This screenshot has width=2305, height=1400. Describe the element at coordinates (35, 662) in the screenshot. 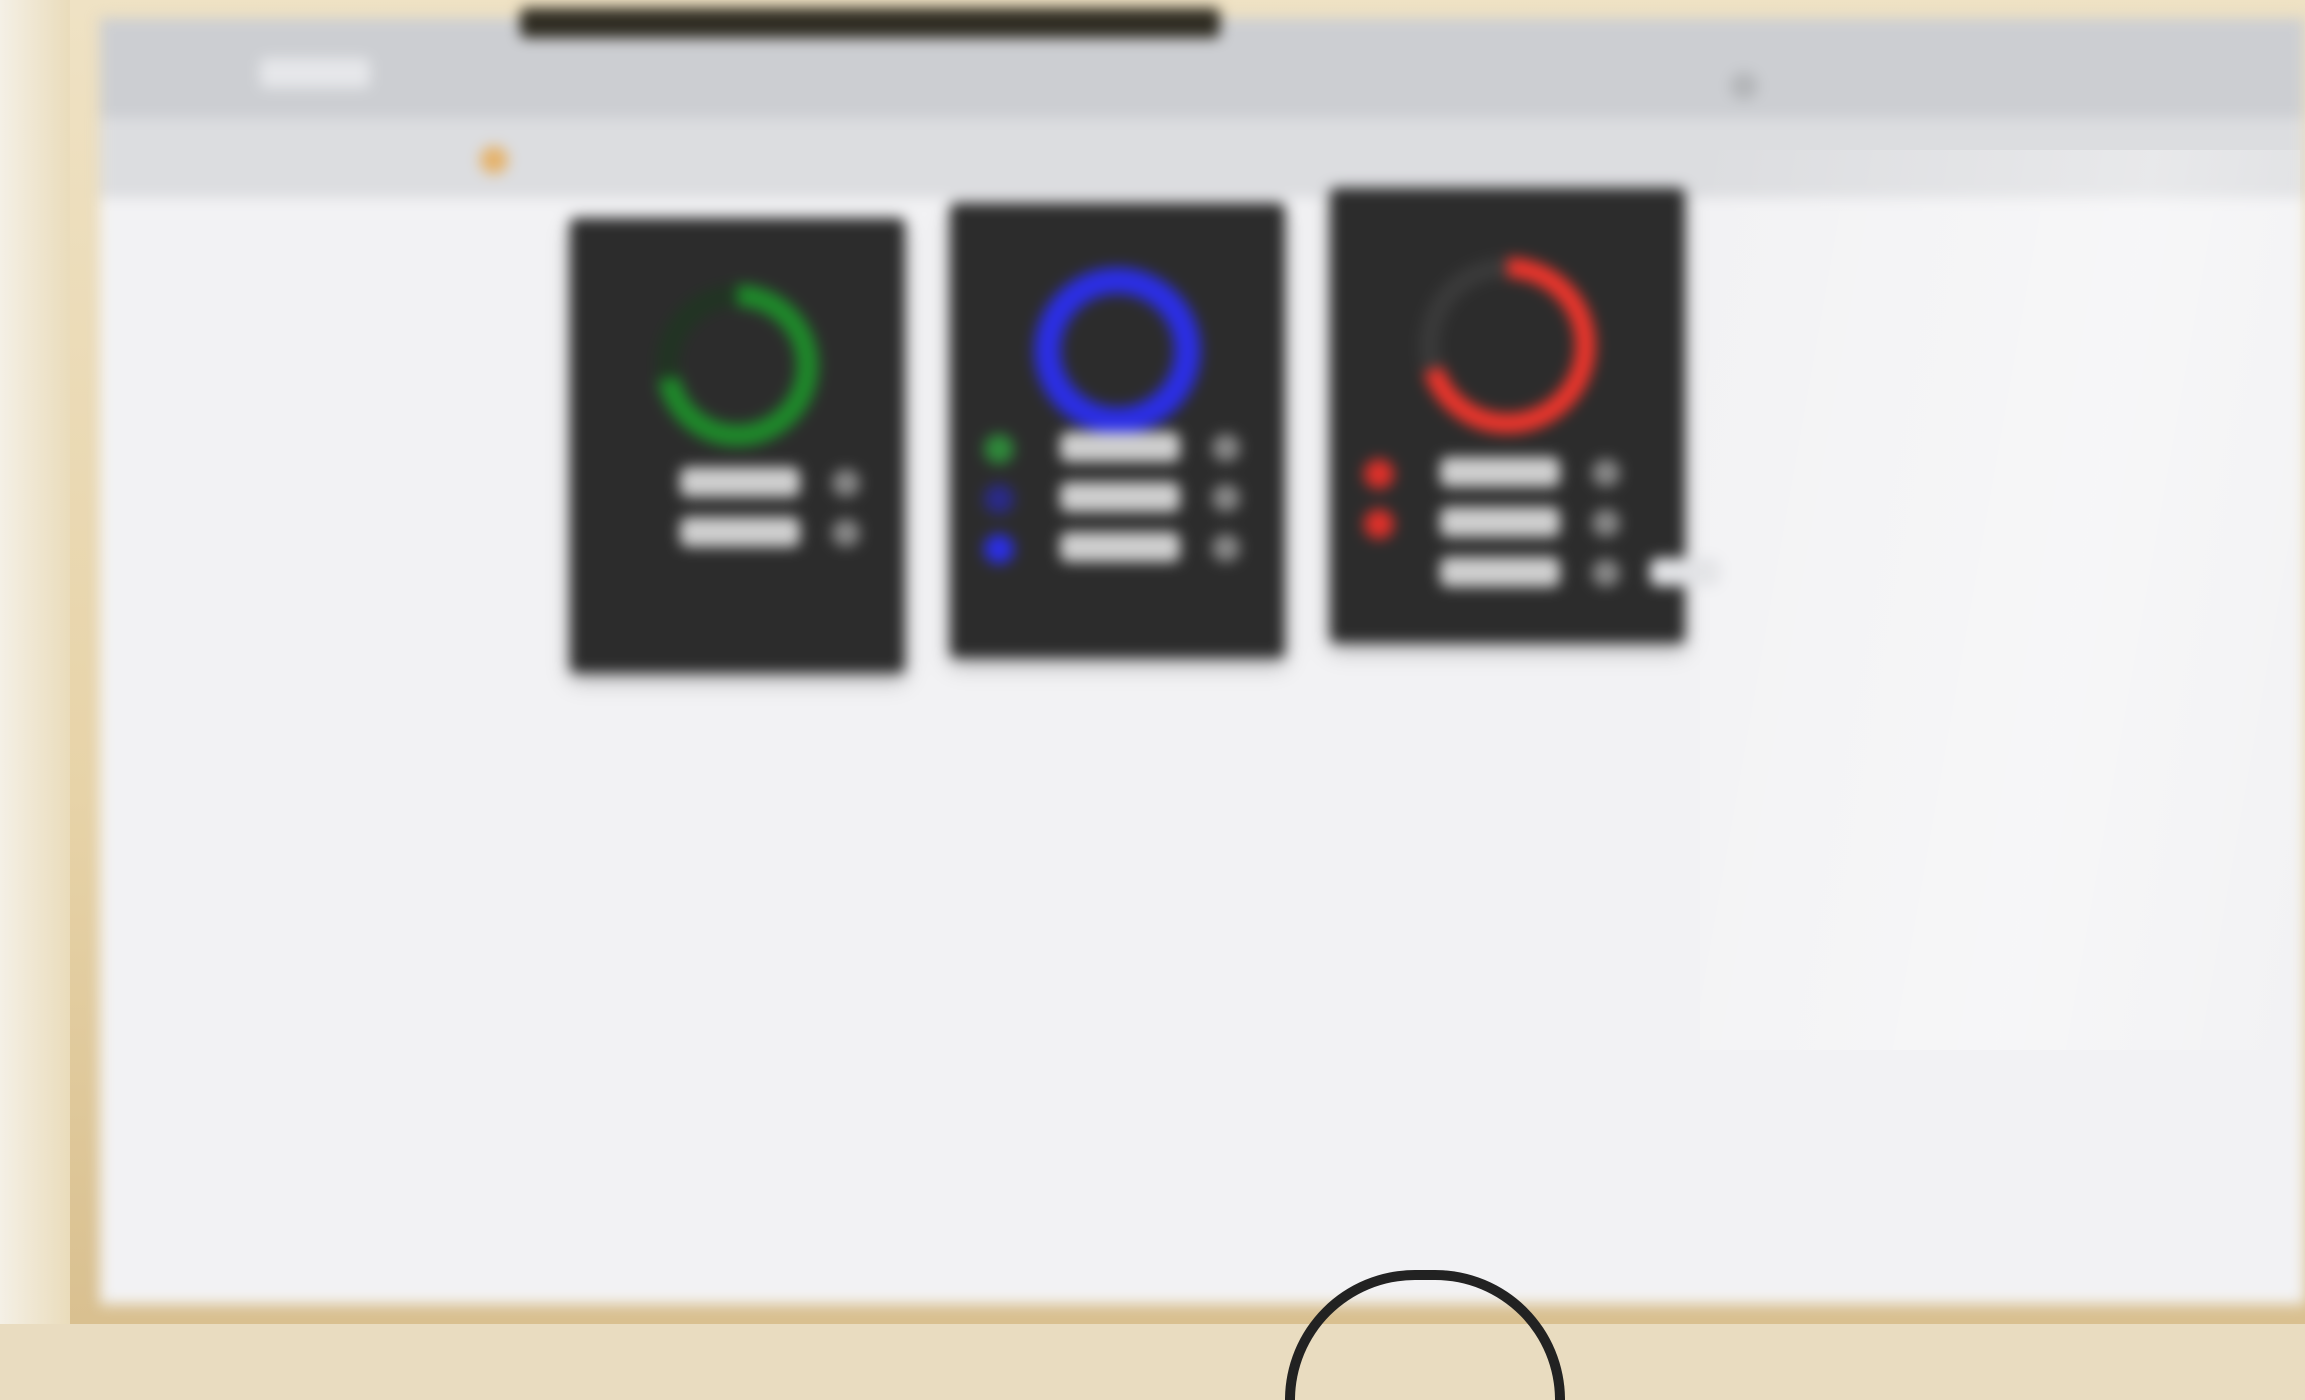

I see `monitor-bezel-highlight` at that location.